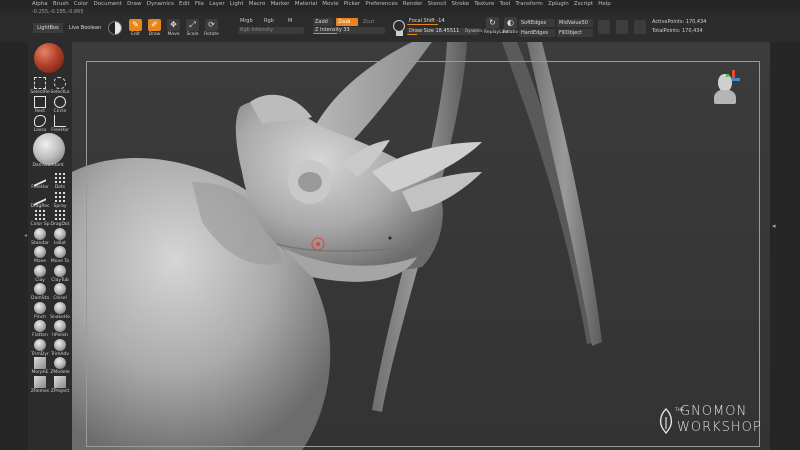 The image size is (800, 450). Describe the element at coordinates (60, 311) in the screenshot. I see `palette-item-snakeho: SnakeHo` at that location.